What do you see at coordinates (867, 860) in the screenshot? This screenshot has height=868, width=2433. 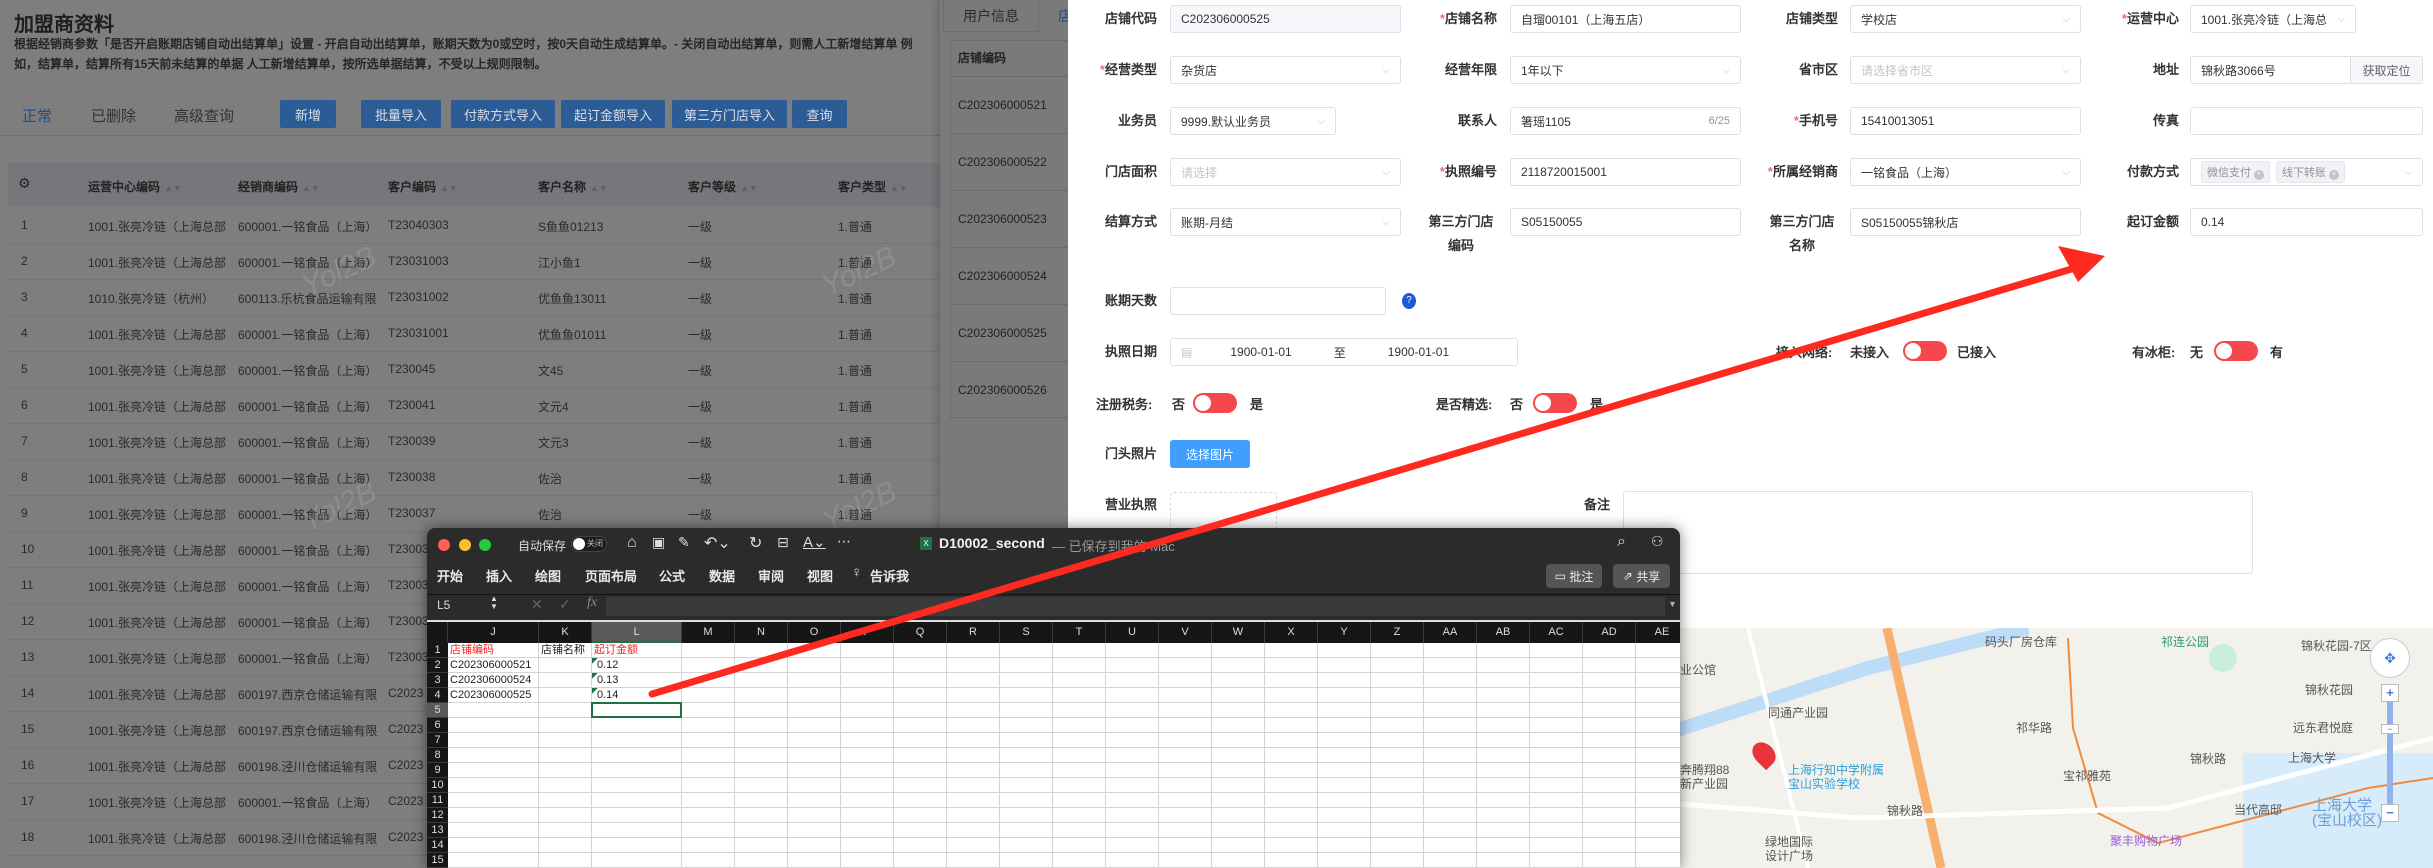 I see `cell-P15` at bounding box center [867, 860].